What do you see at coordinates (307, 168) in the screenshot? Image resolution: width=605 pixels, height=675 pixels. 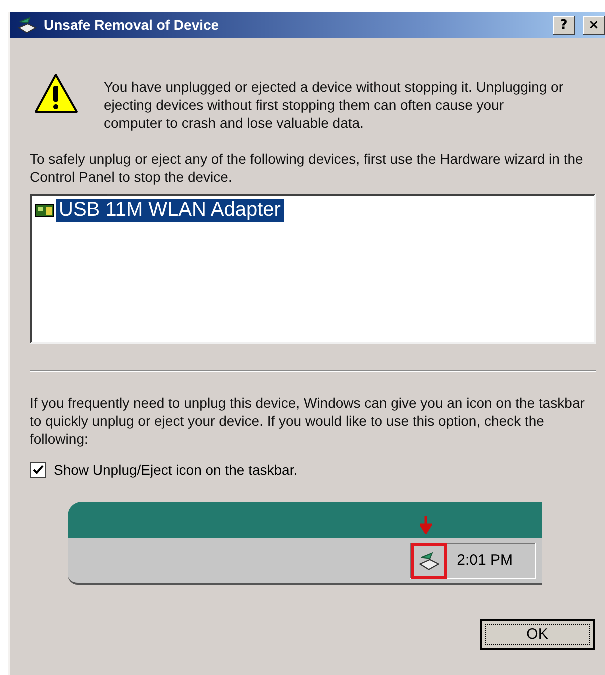 I see `instructions-text: To safely unplug or eject any of the following devices, first use the Hardware wizard in the Control Panel to stop the device.` at bounding box center [307, 168].